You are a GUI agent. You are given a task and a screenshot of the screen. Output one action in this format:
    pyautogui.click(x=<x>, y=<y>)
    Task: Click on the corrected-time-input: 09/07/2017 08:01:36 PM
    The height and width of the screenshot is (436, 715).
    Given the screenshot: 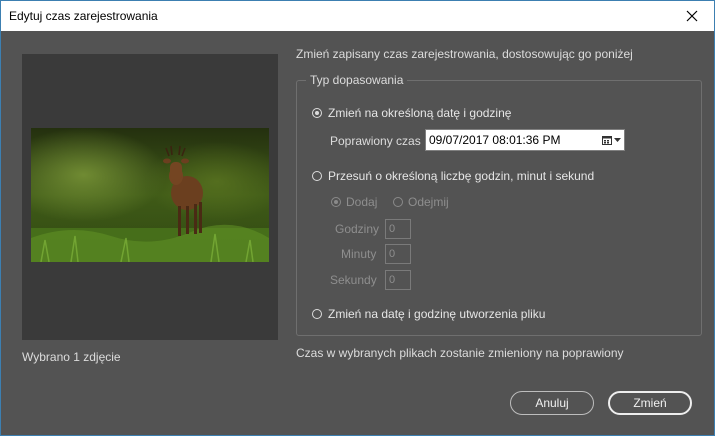 What is the action you would take?
    pyautogui.click(x=525, y=140)
    